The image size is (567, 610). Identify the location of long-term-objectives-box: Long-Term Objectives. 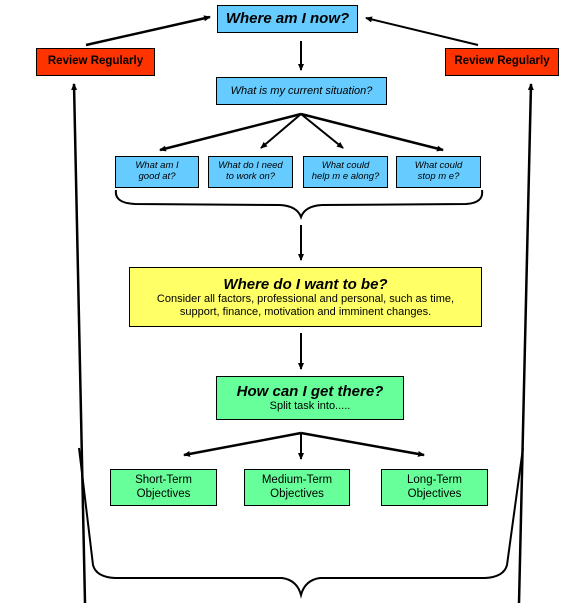
(434, 487).